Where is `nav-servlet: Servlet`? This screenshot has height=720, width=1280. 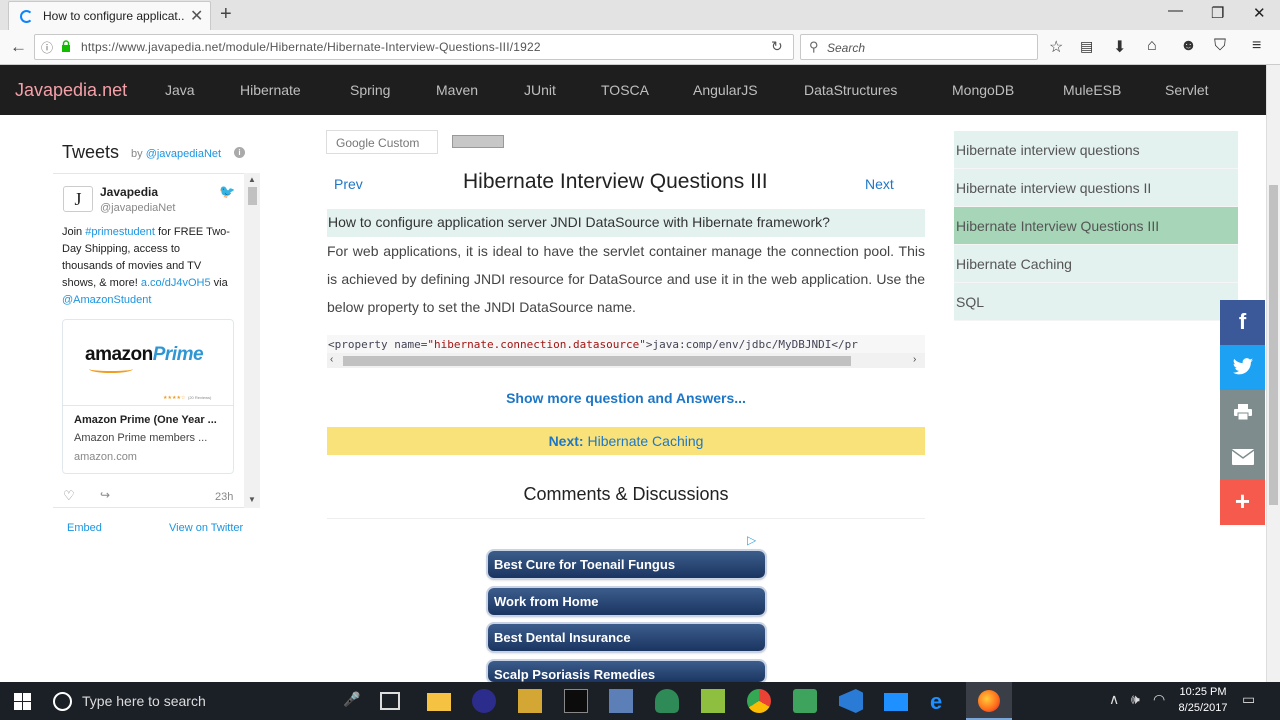
nav-servlet: Servlet is located at coordinates (1187, 90).